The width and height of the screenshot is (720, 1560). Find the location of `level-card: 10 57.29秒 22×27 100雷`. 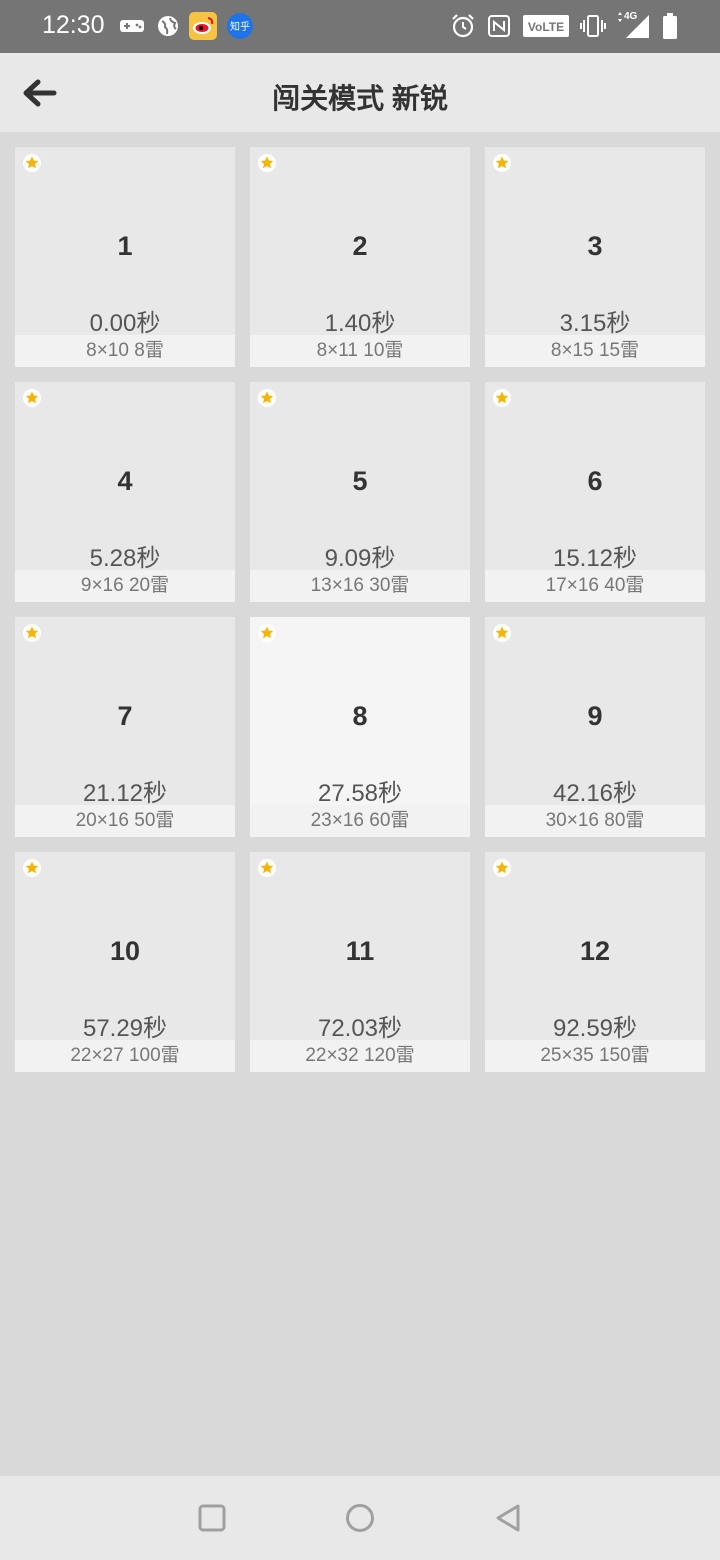

level-card: 10 57.29秒 22×27 100雷 is located at coordinates (125, 962).